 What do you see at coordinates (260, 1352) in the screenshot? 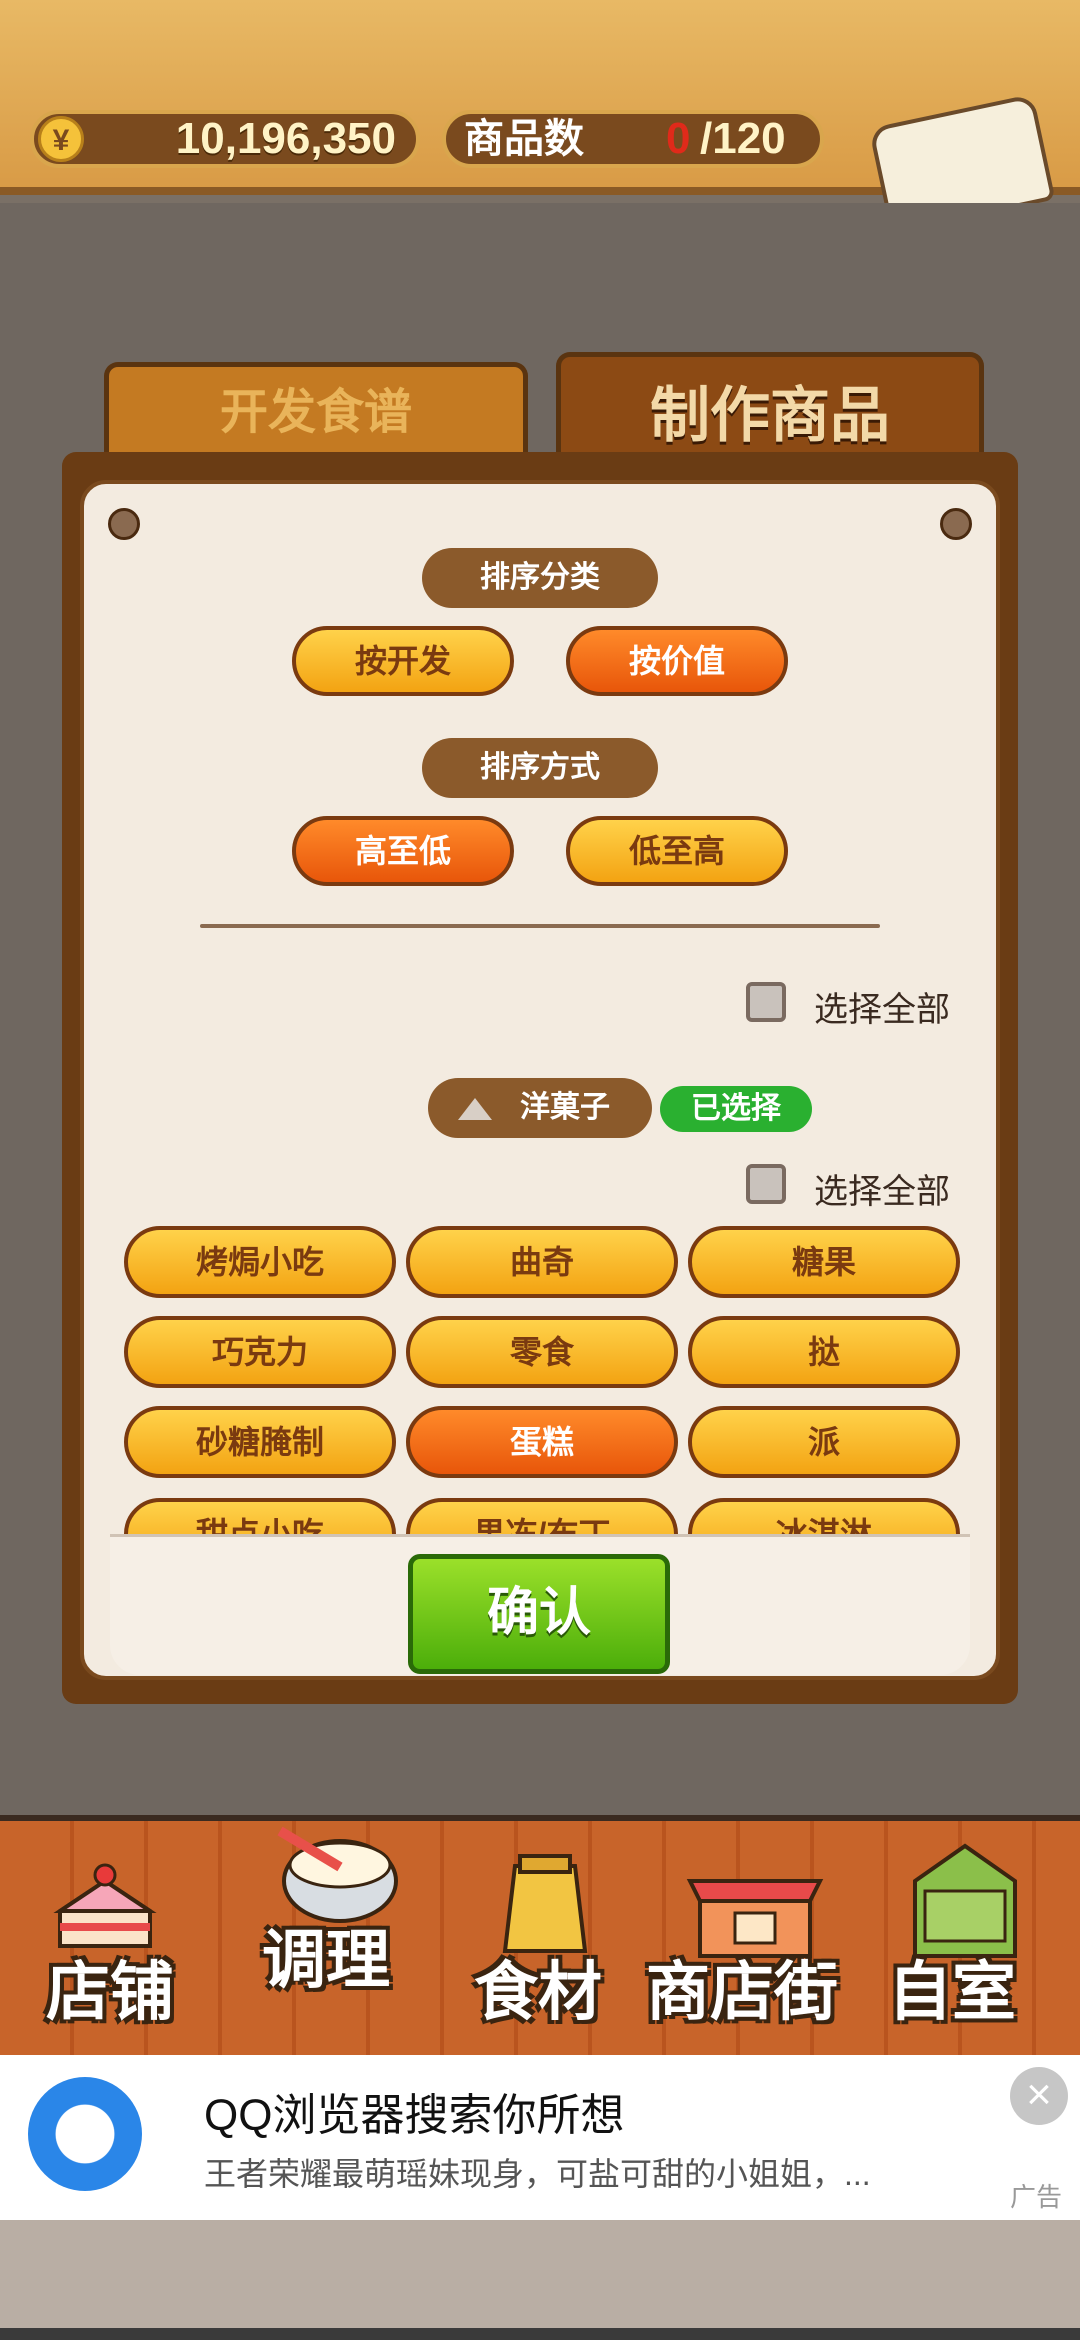
I see `item-button: 巧克力` at bounding box center [260, 1352].